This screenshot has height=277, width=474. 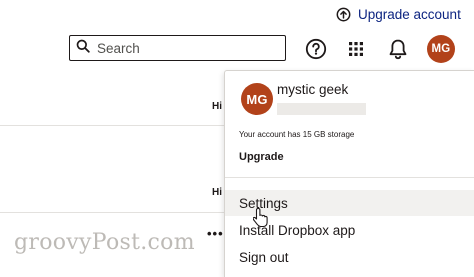 What do you see at coordinates (409, 14) in the screenshot?
I see `upgrade-account-label: Upgrade account` at bounding box center [409, 14].